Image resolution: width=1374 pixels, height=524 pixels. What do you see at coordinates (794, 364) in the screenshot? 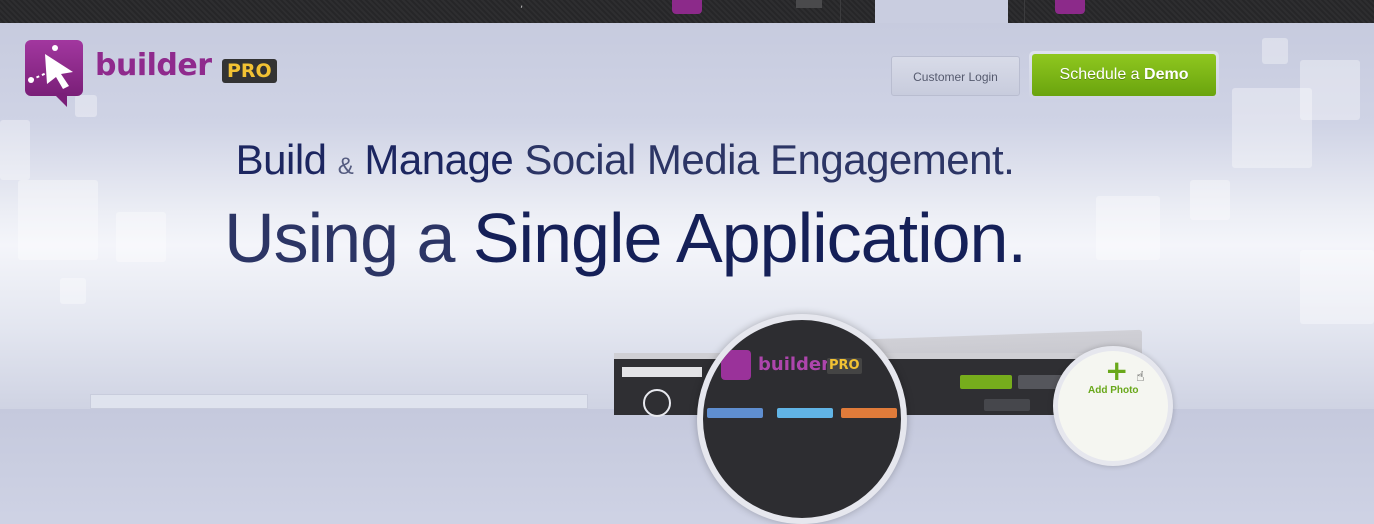
I see `lens-brand-name: builder` at bounding box center [794, 364].